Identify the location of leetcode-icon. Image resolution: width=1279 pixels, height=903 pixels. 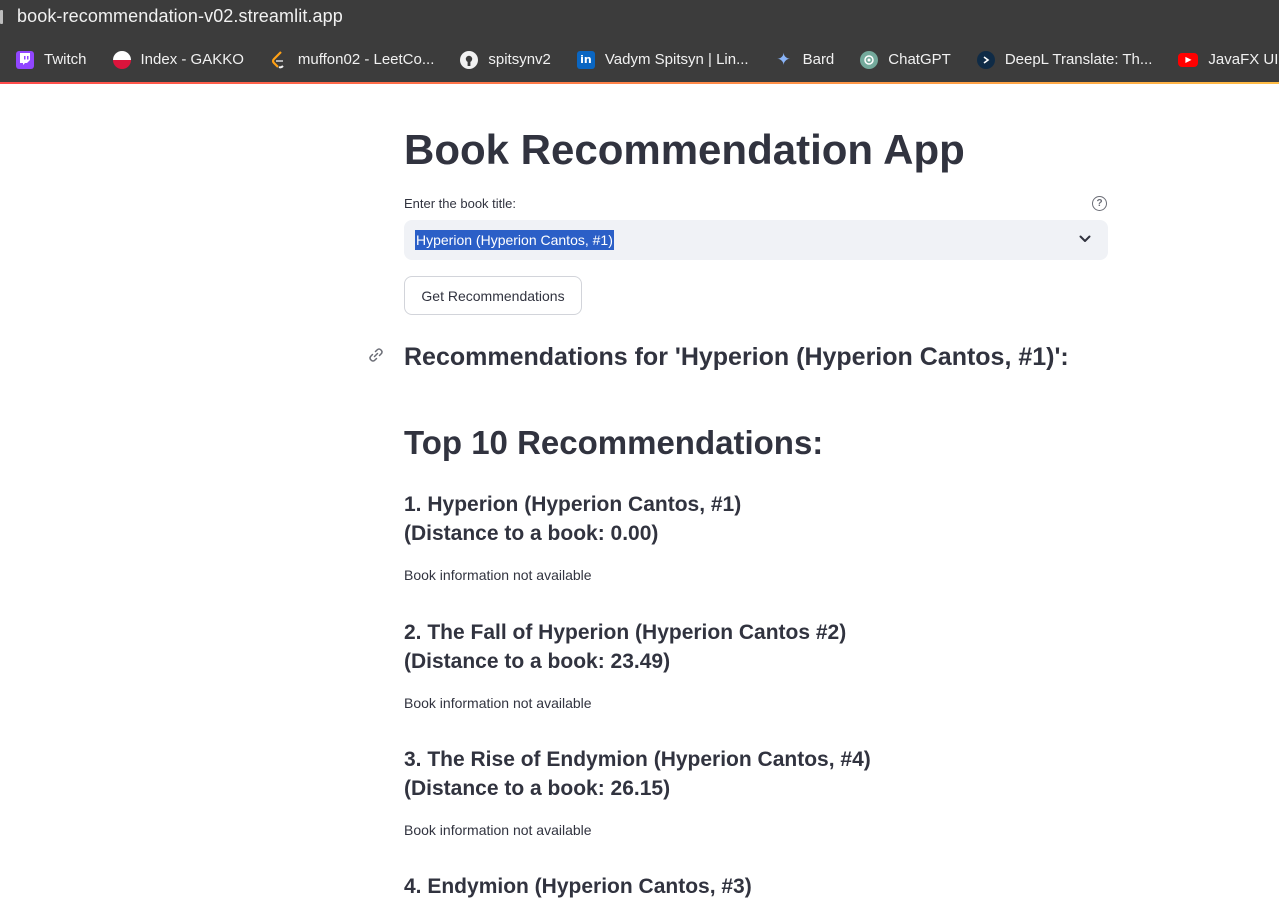
(279, 59).